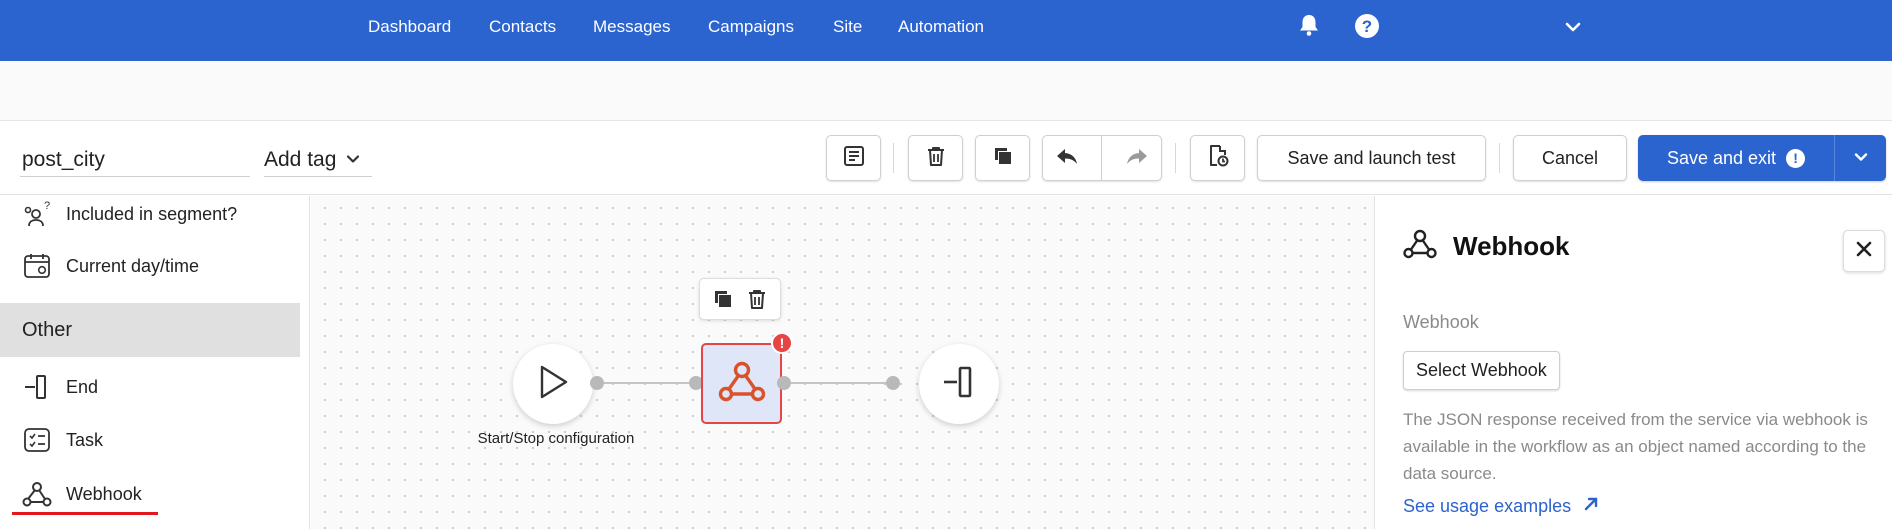 Image resolution: width=1892 pixels, height=529 pixels. I want to click on save-and-launch-test-button: Save and launch test, so click(1371, 158).